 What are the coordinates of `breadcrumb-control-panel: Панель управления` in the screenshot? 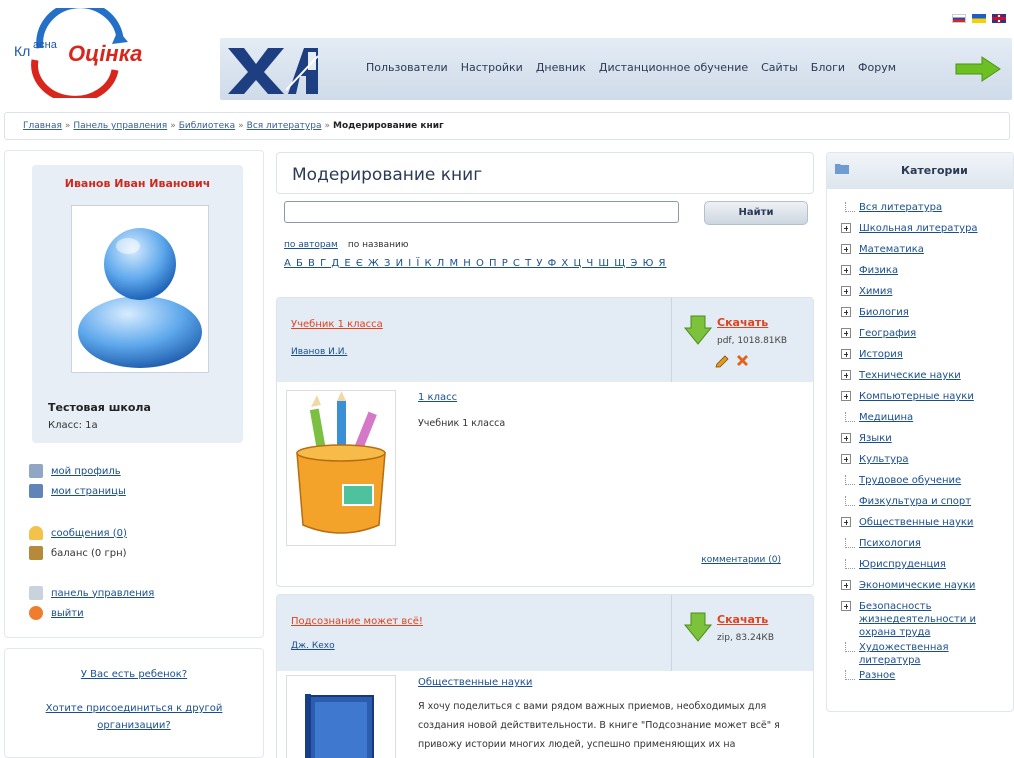 It's located at (120, 126).